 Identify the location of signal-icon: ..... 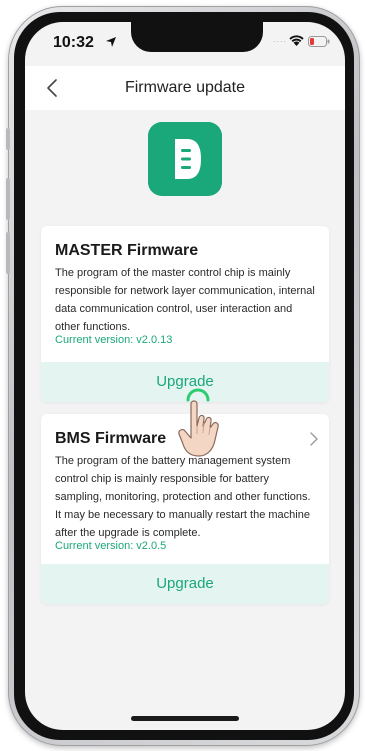
(280, 39).